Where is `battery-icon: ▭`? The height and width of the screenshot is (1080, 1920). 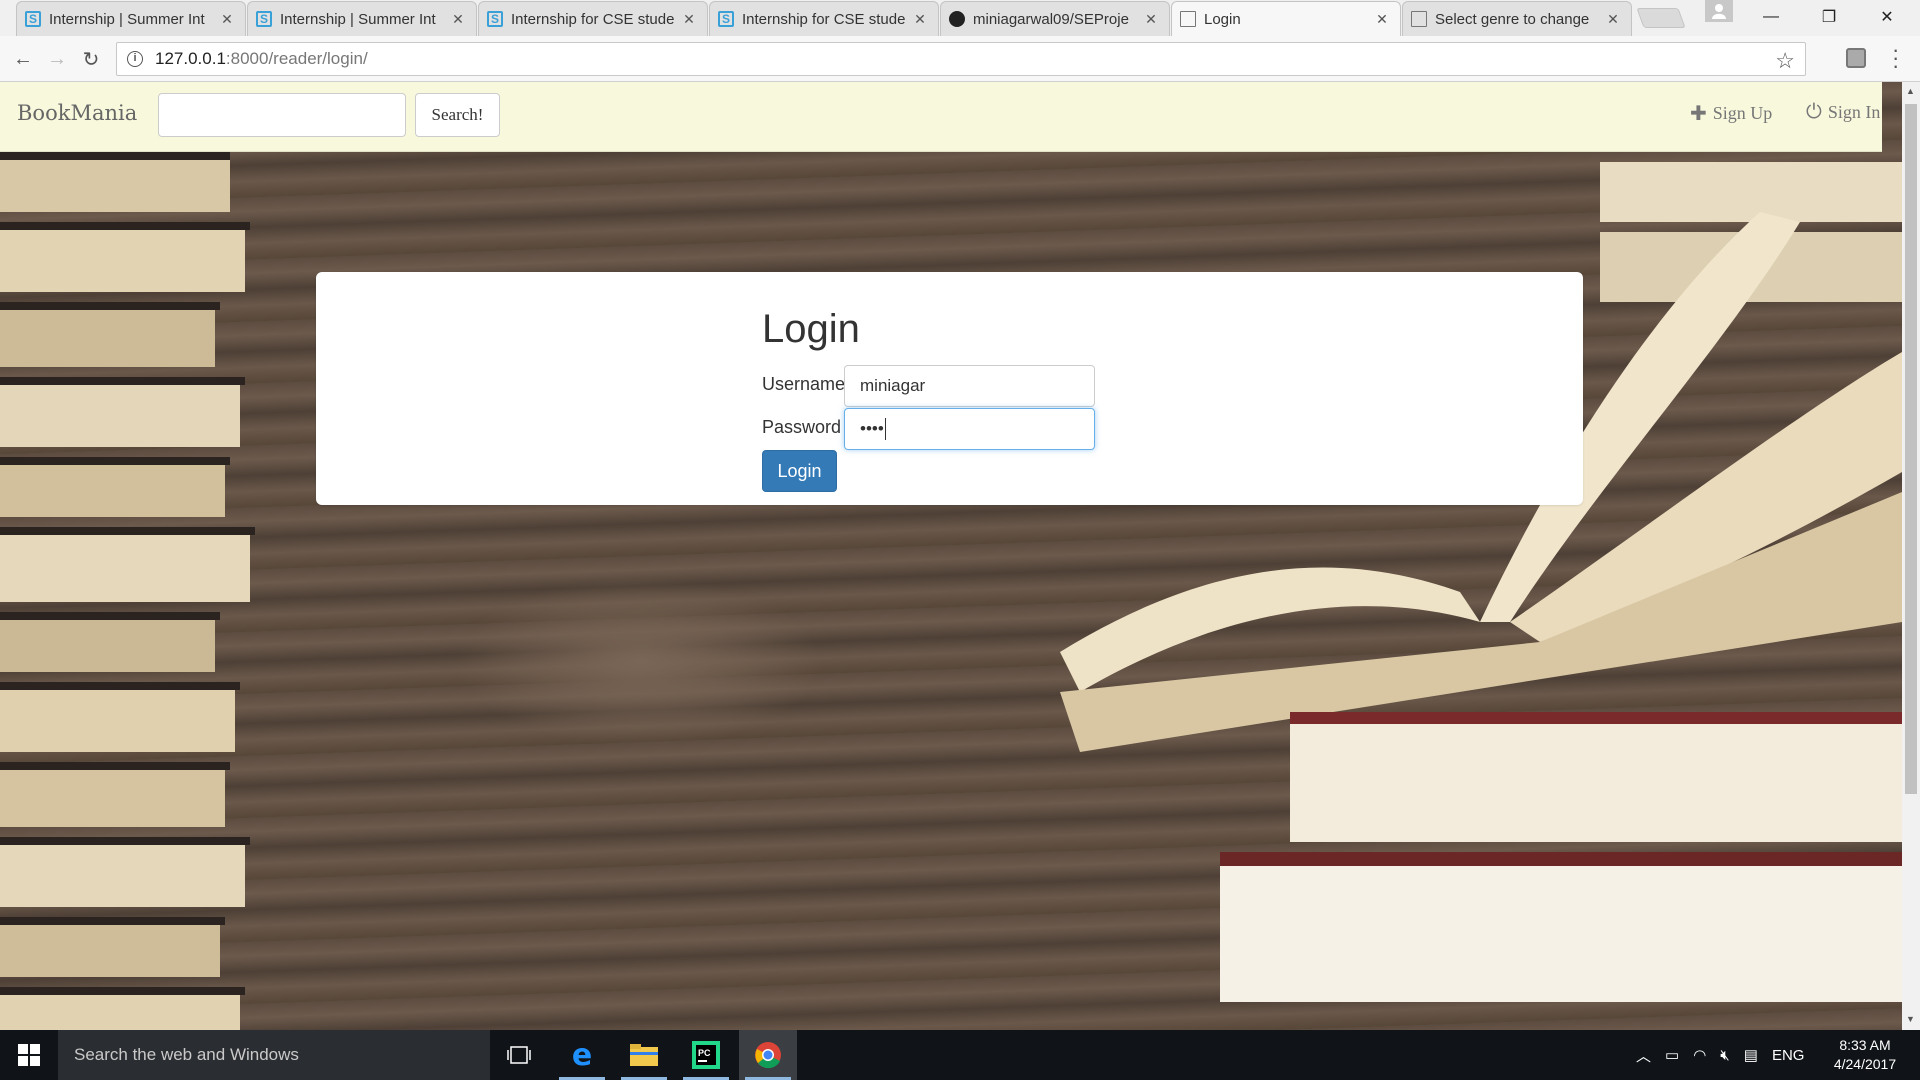
battery-icon: ▭ is located at coordinates (1672, 1055).